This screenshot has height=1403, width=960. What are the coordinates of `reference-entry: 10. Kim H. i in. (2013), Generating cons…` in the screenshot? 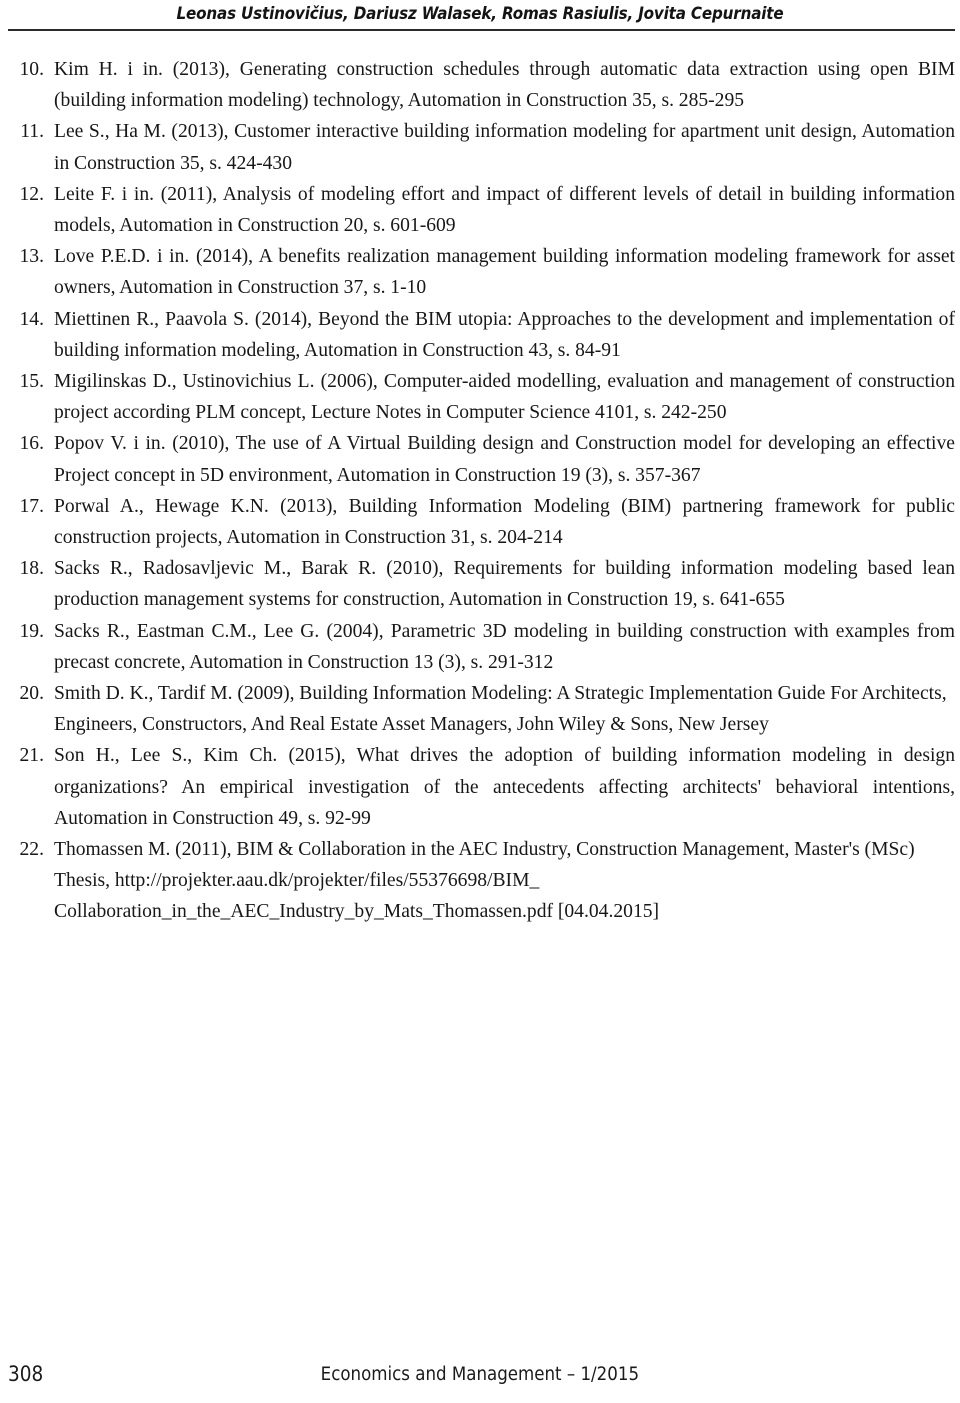 It's located at (482, 85).